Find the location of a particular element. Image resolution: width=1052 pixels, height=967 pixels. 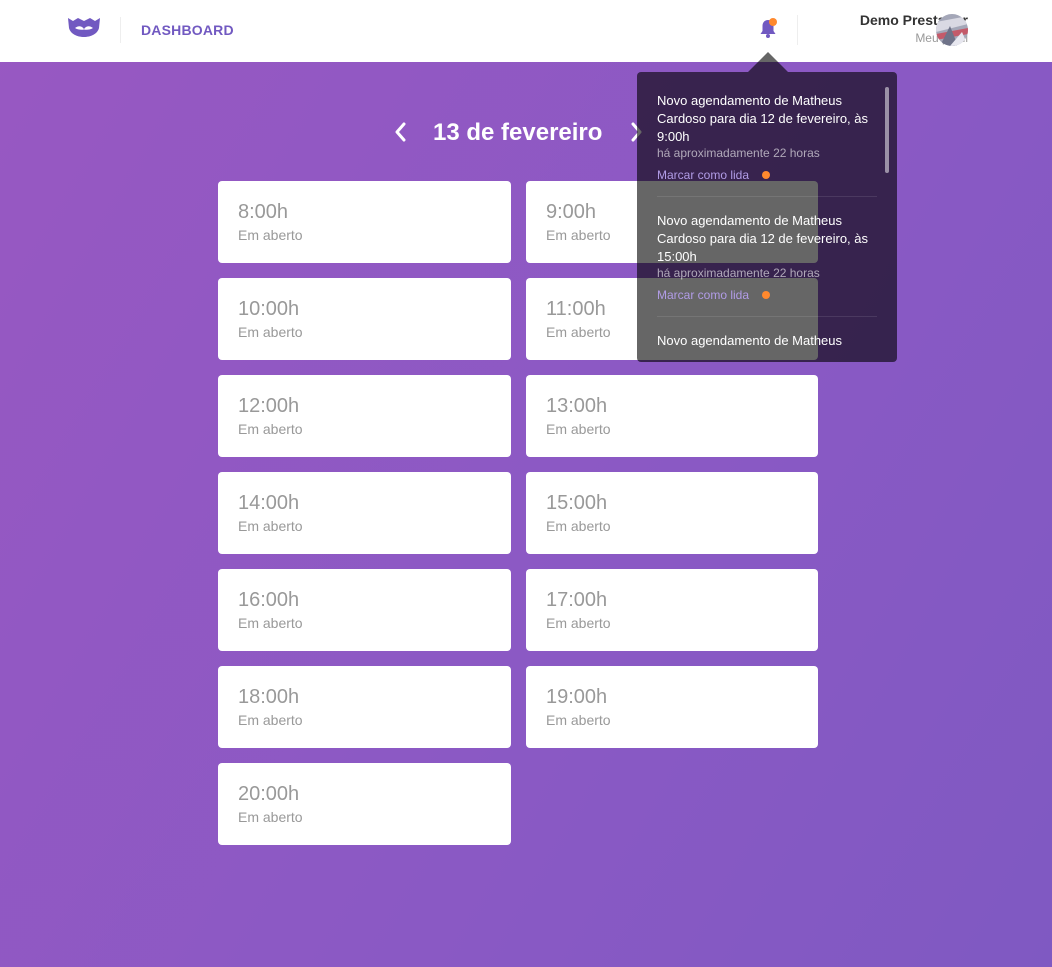

notification-item: Novo agendamento de Matheus is located at coordinates (767, 341).